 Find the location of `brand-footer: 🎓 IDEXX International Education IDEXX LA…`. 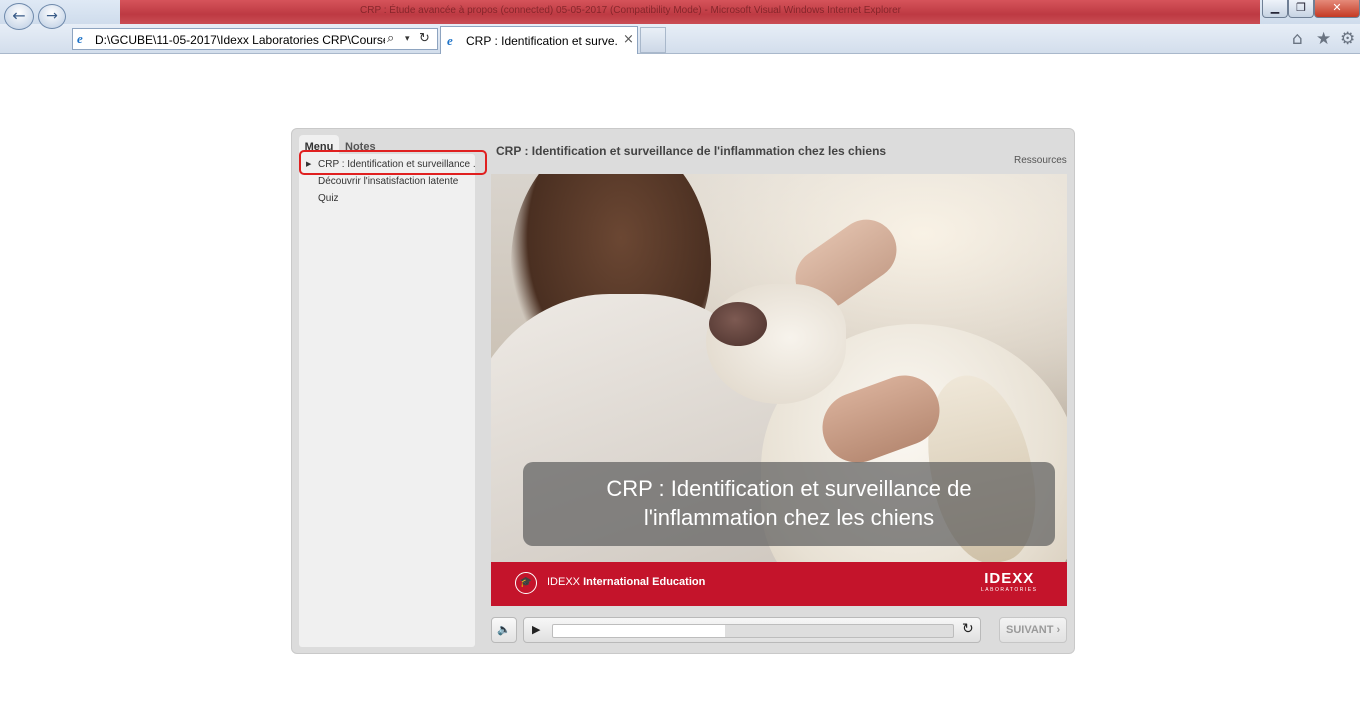

brand-footer: 🎓 IDEXX International Education IDEXX LA… is located at coordinates (779, 584).